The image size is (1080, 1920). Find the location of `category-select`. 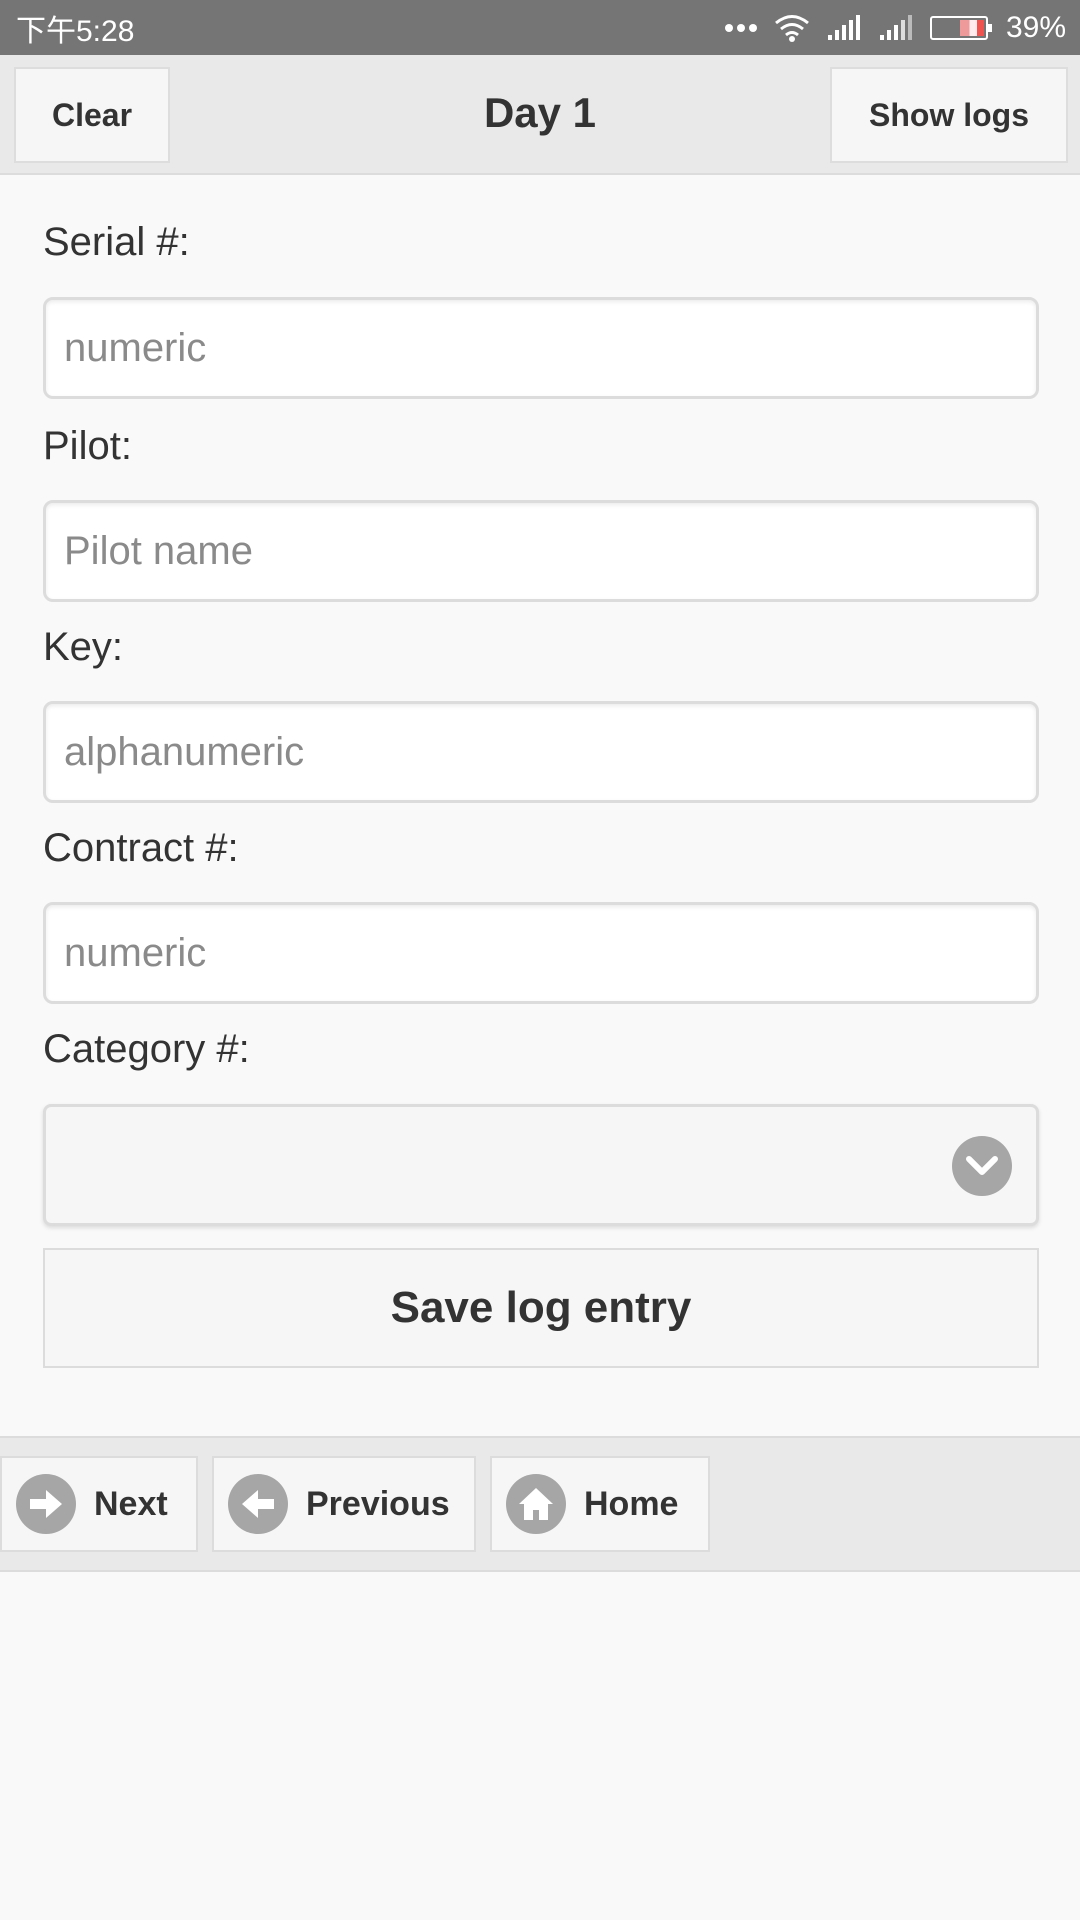

category-select is located at coordinates (541, 1165).